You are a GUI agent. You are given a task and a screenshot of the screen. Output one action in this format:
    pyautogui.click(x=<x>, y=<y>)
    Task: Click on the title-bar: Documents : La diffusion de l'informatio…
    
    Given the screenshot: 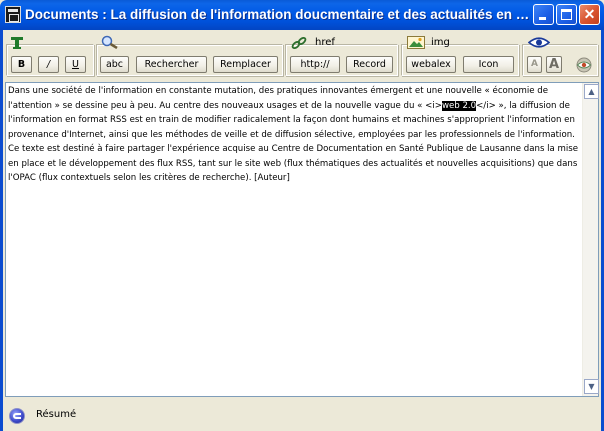 What is the action you would take?
    pyautogui.click(x=302, y=15)
    